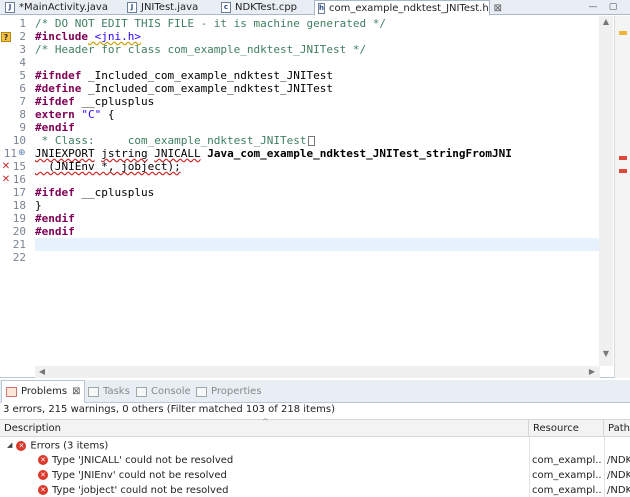 This screenshot has width=630, height=497. Describe the element at coordinates (265, 421) in the screenshot. I see `sort-indicator-icon: ^` at that location.